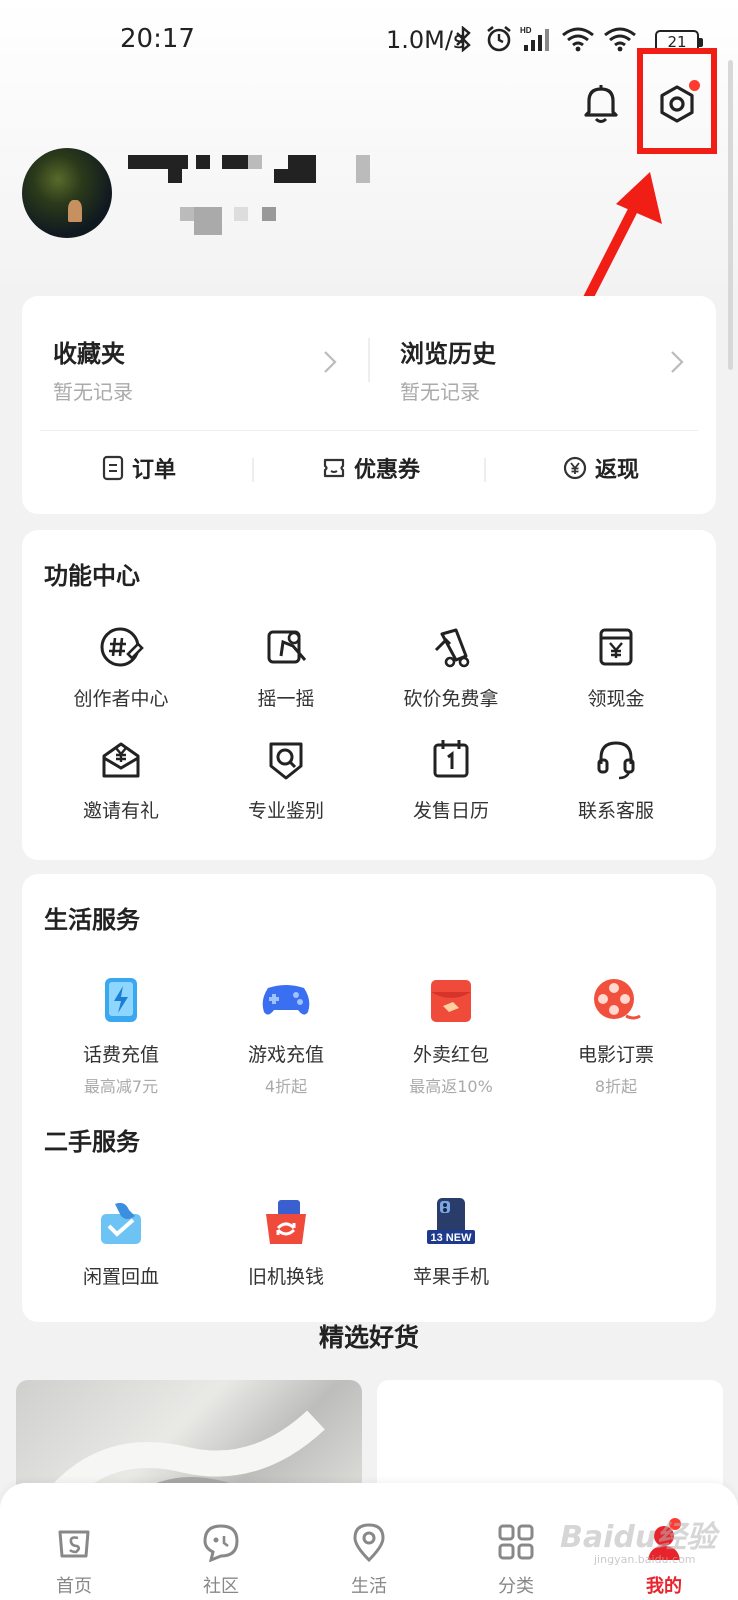  Describe the element at coordinates (286, 1035) in the screenshot. I see `service-game-recharge: 游戏充值 4折起` at that location.